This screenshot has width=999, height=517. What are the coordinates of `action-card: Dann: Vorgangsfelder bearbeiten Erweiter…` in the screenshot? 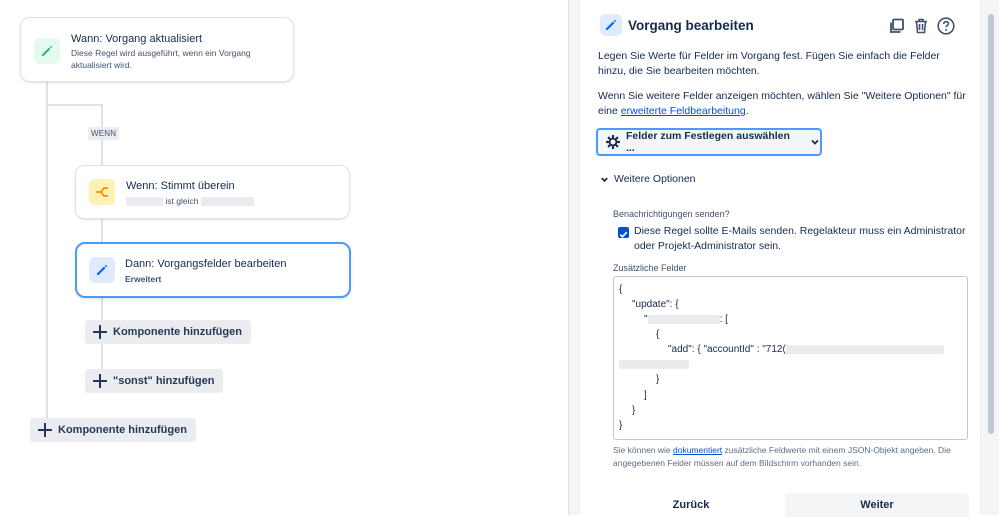 It's located at (213, 270).